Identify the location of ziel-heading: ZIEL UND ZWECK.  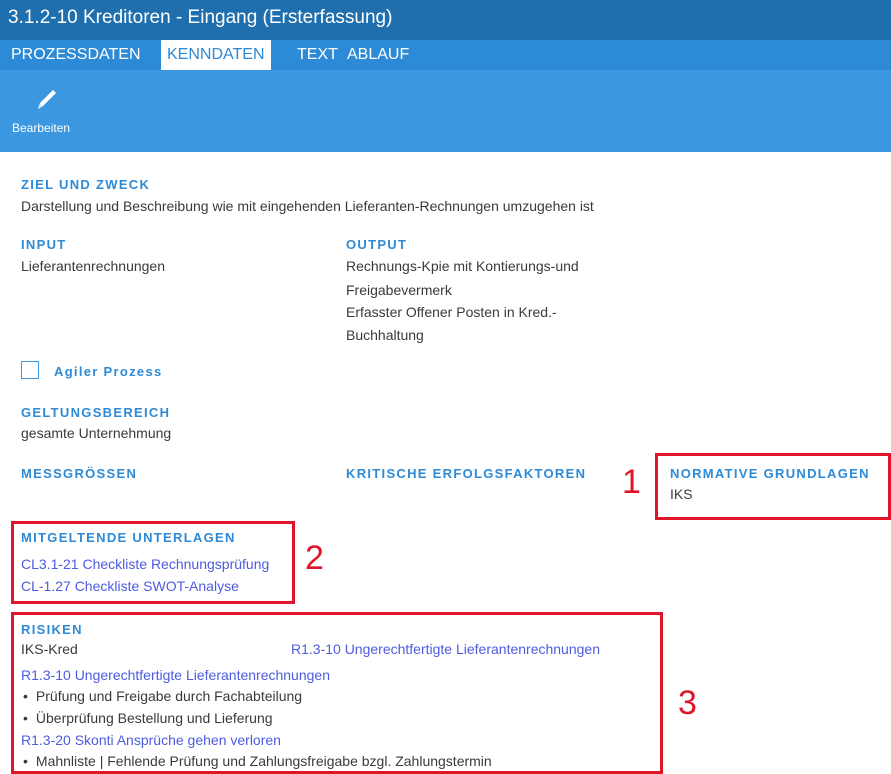
(86, 184).